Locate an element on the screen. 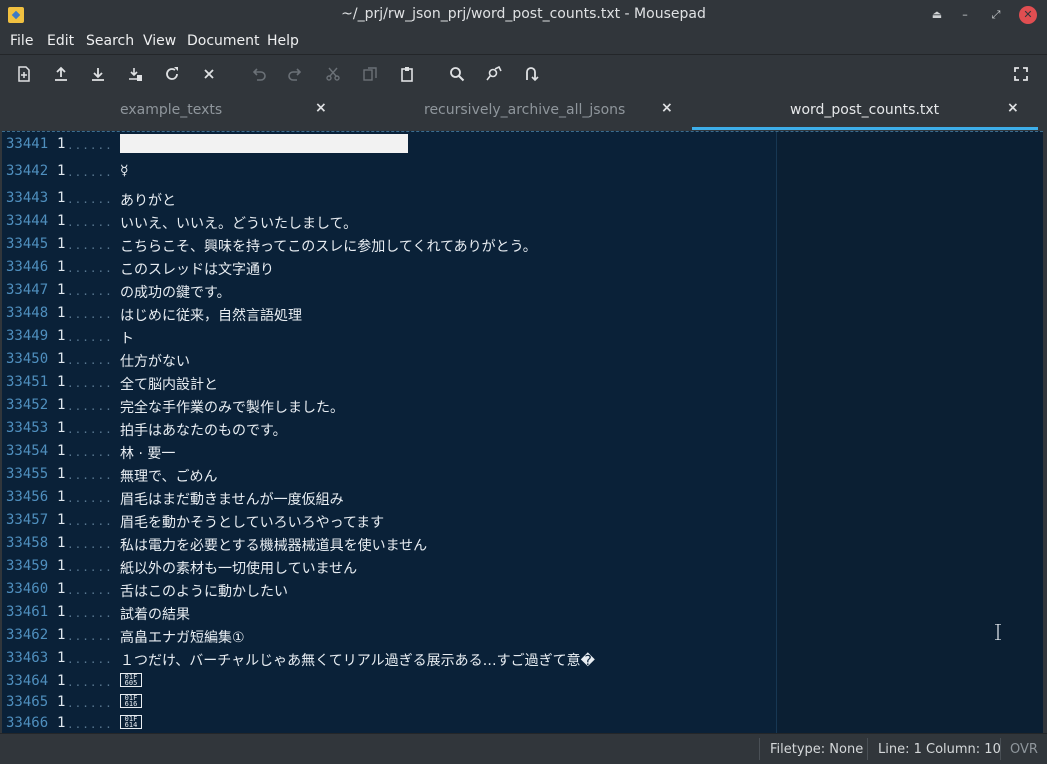 The image size is (1047, 764). line-number: 33461 is located at coordinates (27, 612).